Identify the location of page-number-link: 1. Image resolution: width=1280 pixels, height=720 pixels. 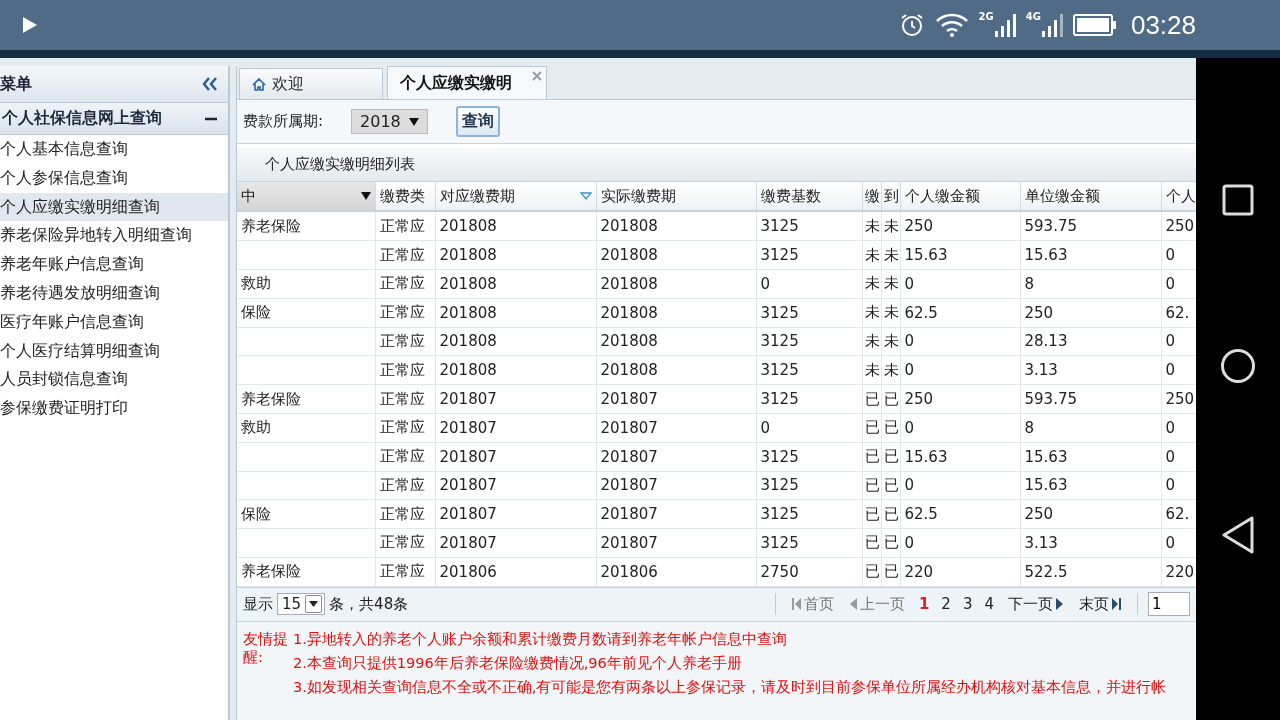
(924, 604).